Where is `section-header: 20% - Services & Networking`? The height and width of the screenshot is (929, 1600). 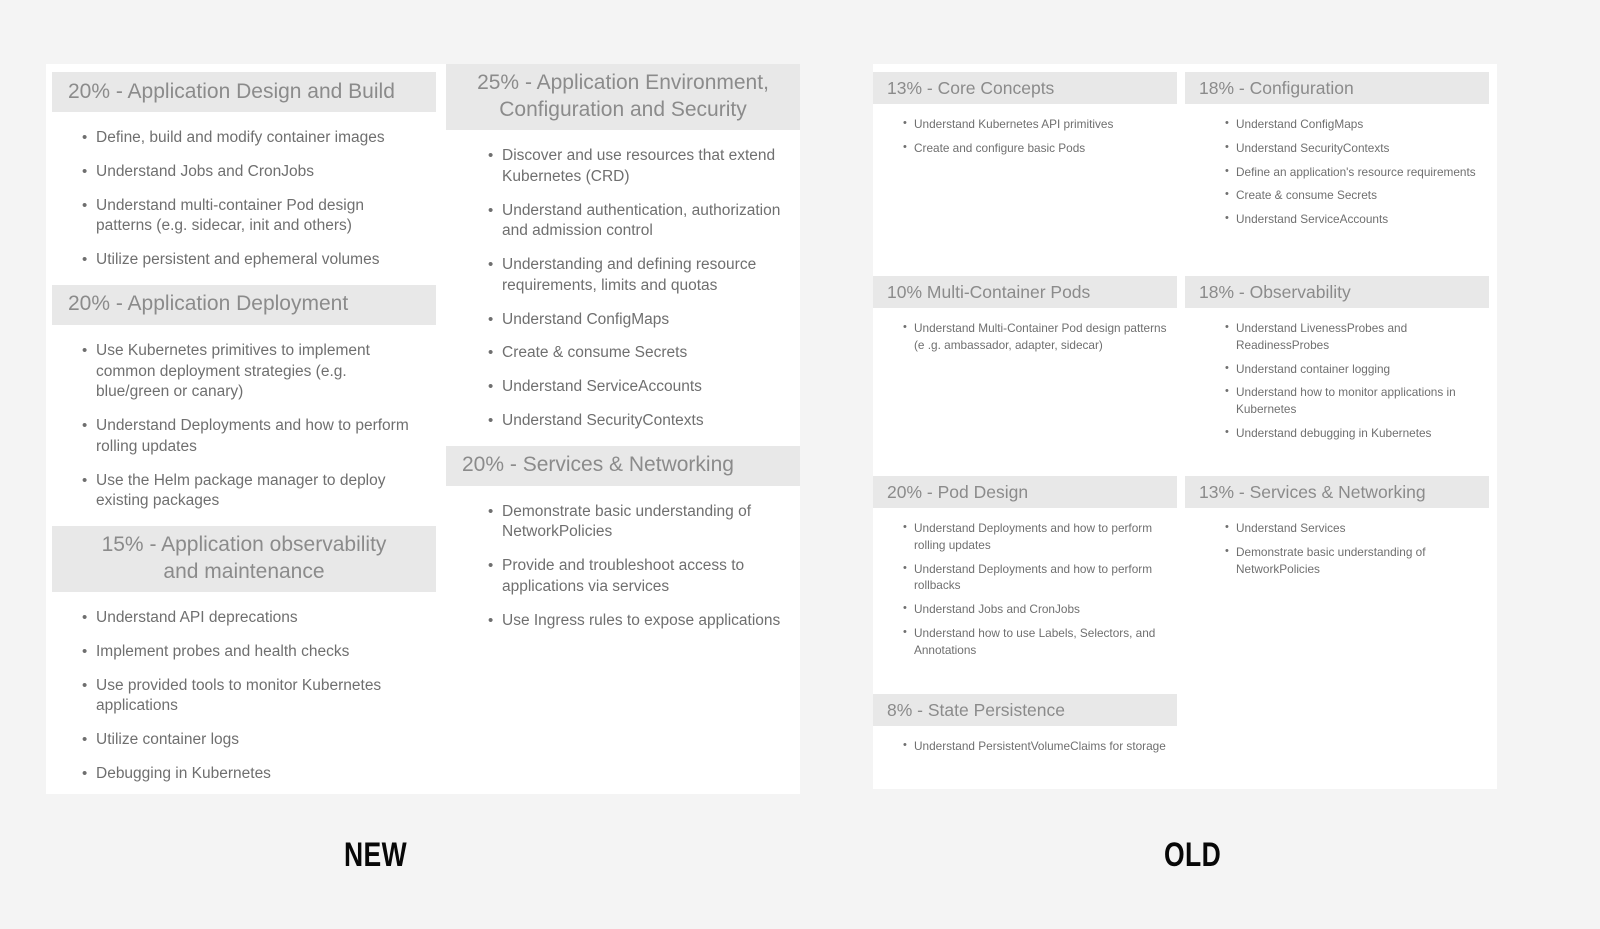 section-header: 20% - Services & Networking is located at coordinates (623, 465).